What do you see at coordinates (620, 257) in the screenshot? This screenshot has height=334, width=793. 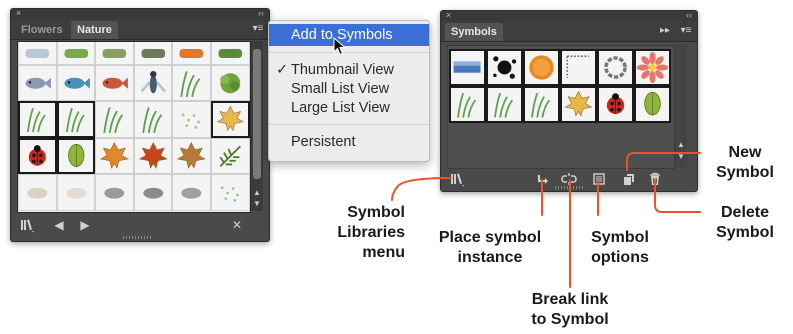 I see `callout-text: options` at bounding box center [620, 257].